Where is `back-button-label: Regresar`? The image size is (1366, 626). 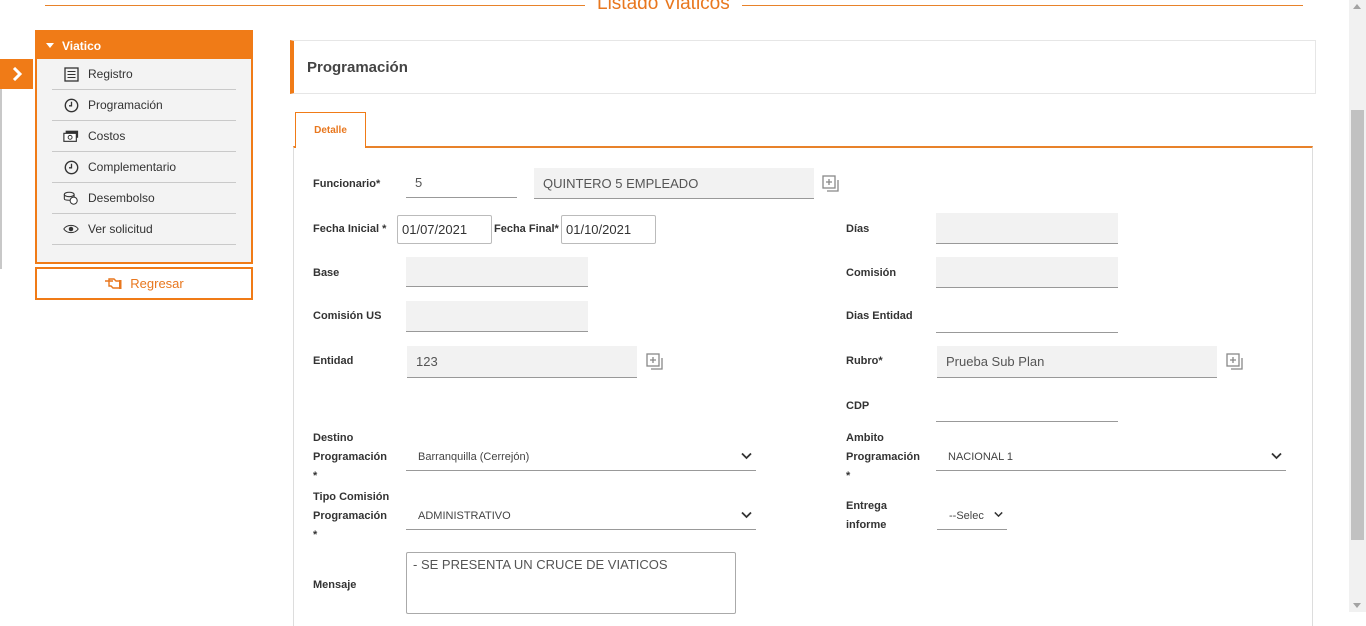 back-button-label: Regresar is located at coordinates (157, 283).